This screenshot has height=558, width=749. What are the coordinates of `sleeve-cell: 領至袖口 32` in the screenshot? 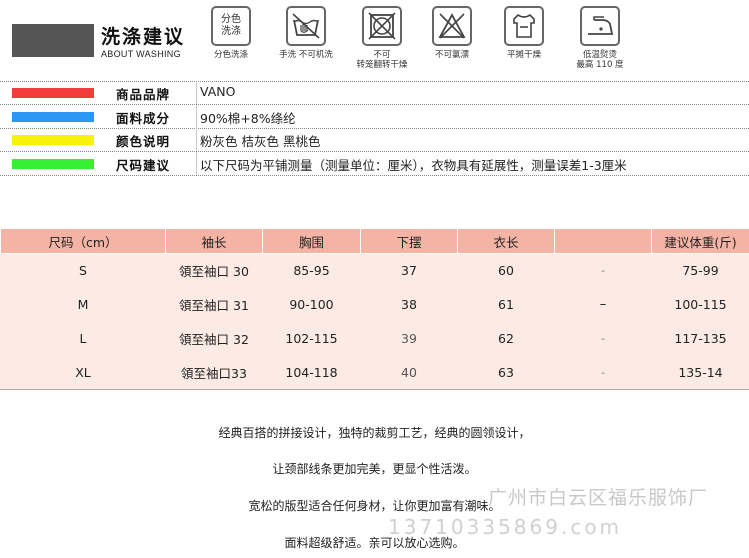 It's located at (214, 338).